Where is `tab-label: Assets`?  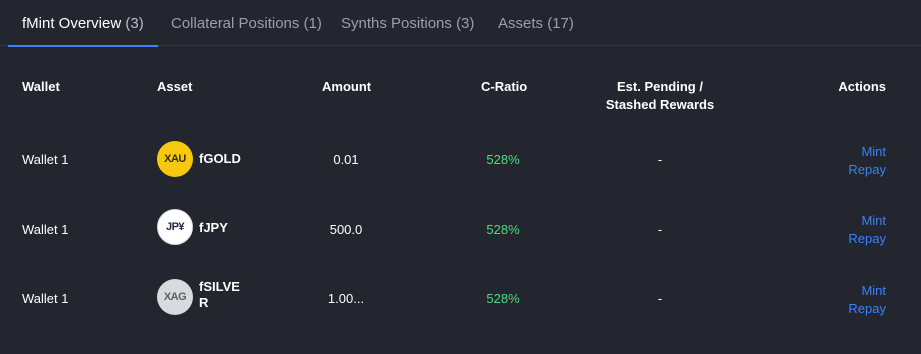 tab-label: Assets is located at coordinates (521, 23).